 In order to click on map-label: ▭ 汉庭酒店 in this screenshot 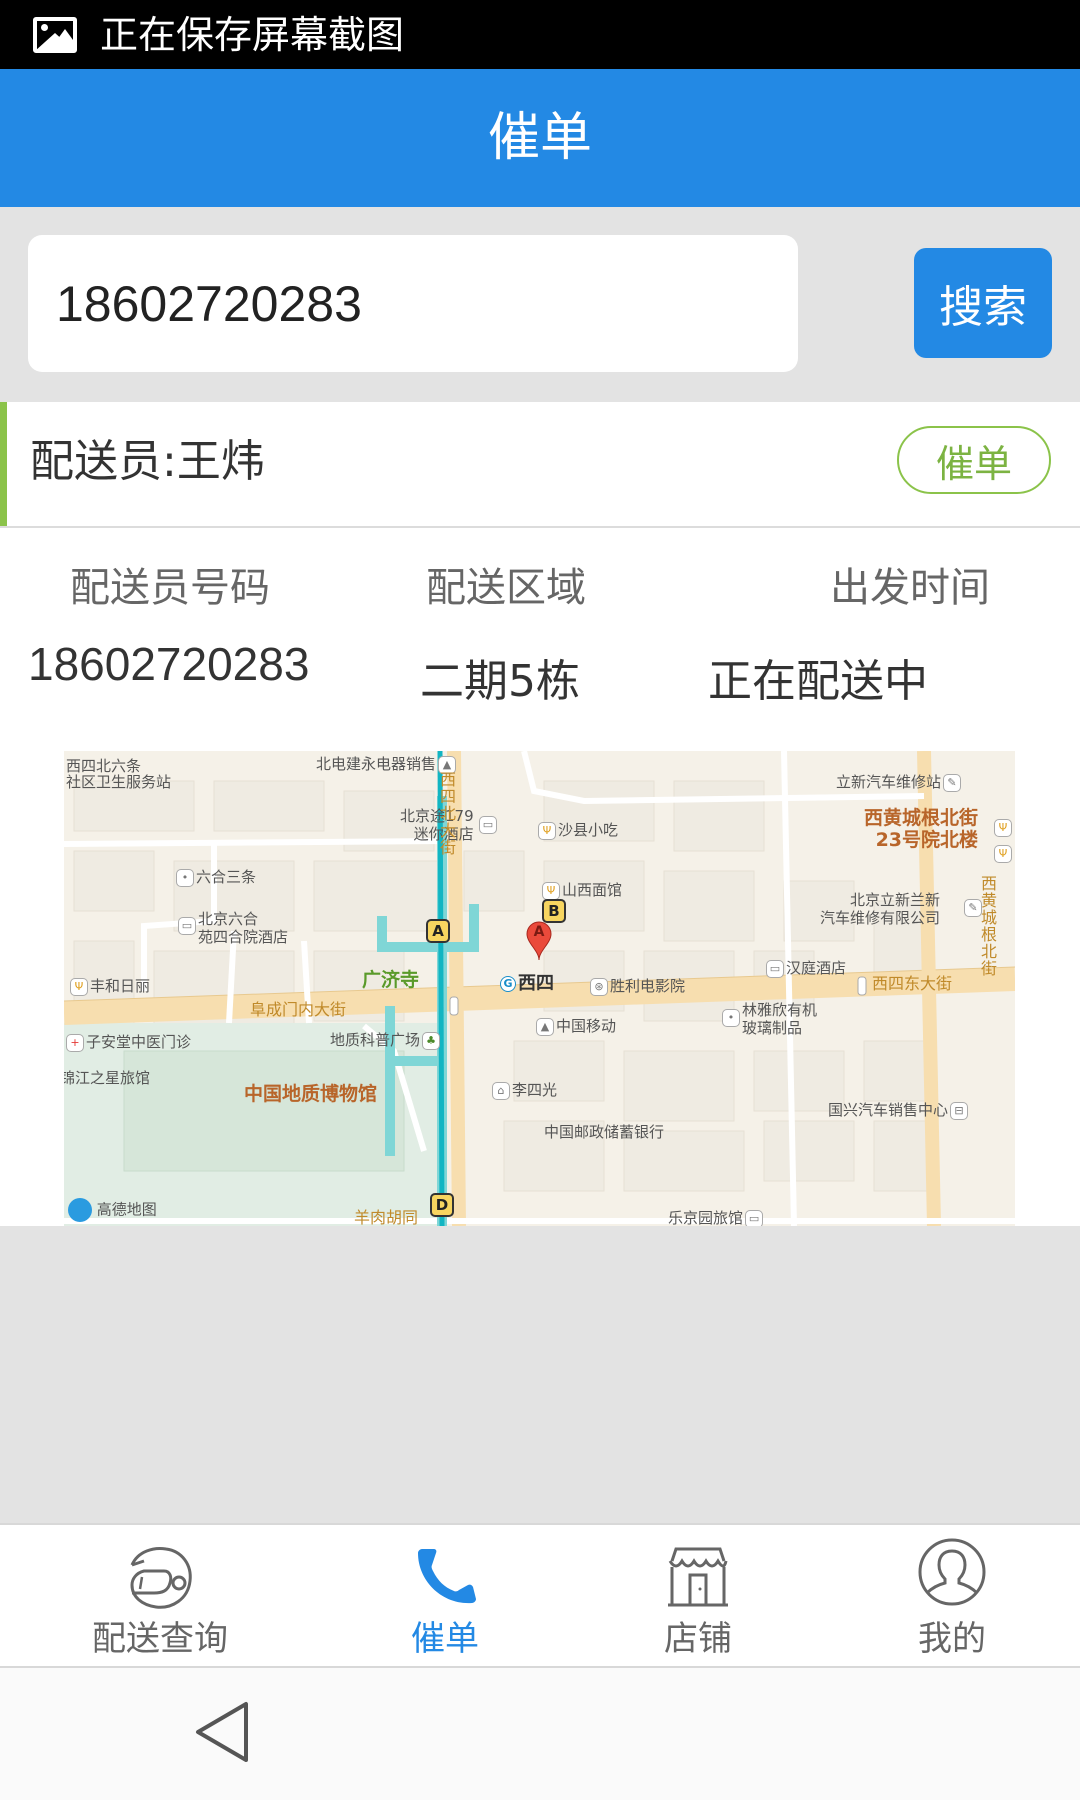, I will do `click(805, 968)`.